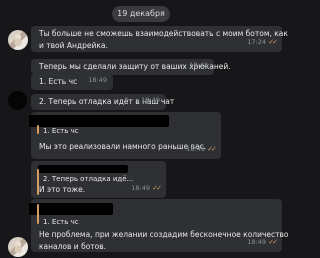 The height and width of the screenshot is (258, 320). What do you see at coordinates (73, 45) in the screenshot?
I see `message-text-line: и твой Андрейка.` at bounding box center [73, 45].